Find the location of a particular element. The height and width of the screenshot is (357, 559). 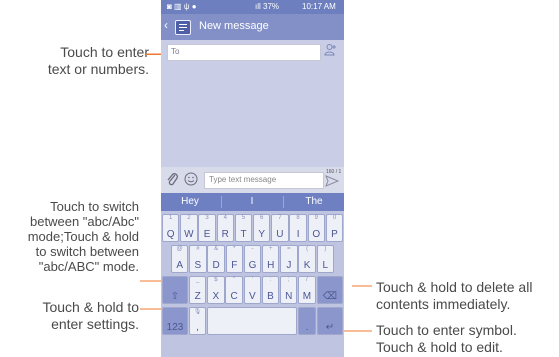

message-input: Type text message is located at coordinates (264, 180).